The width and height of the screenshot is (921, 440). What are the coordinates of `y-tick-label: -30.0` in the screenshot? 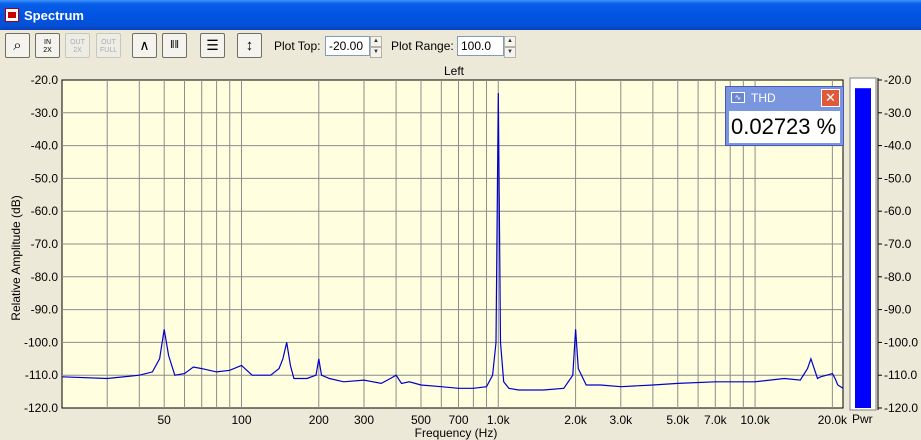 It's located at (45, 113).